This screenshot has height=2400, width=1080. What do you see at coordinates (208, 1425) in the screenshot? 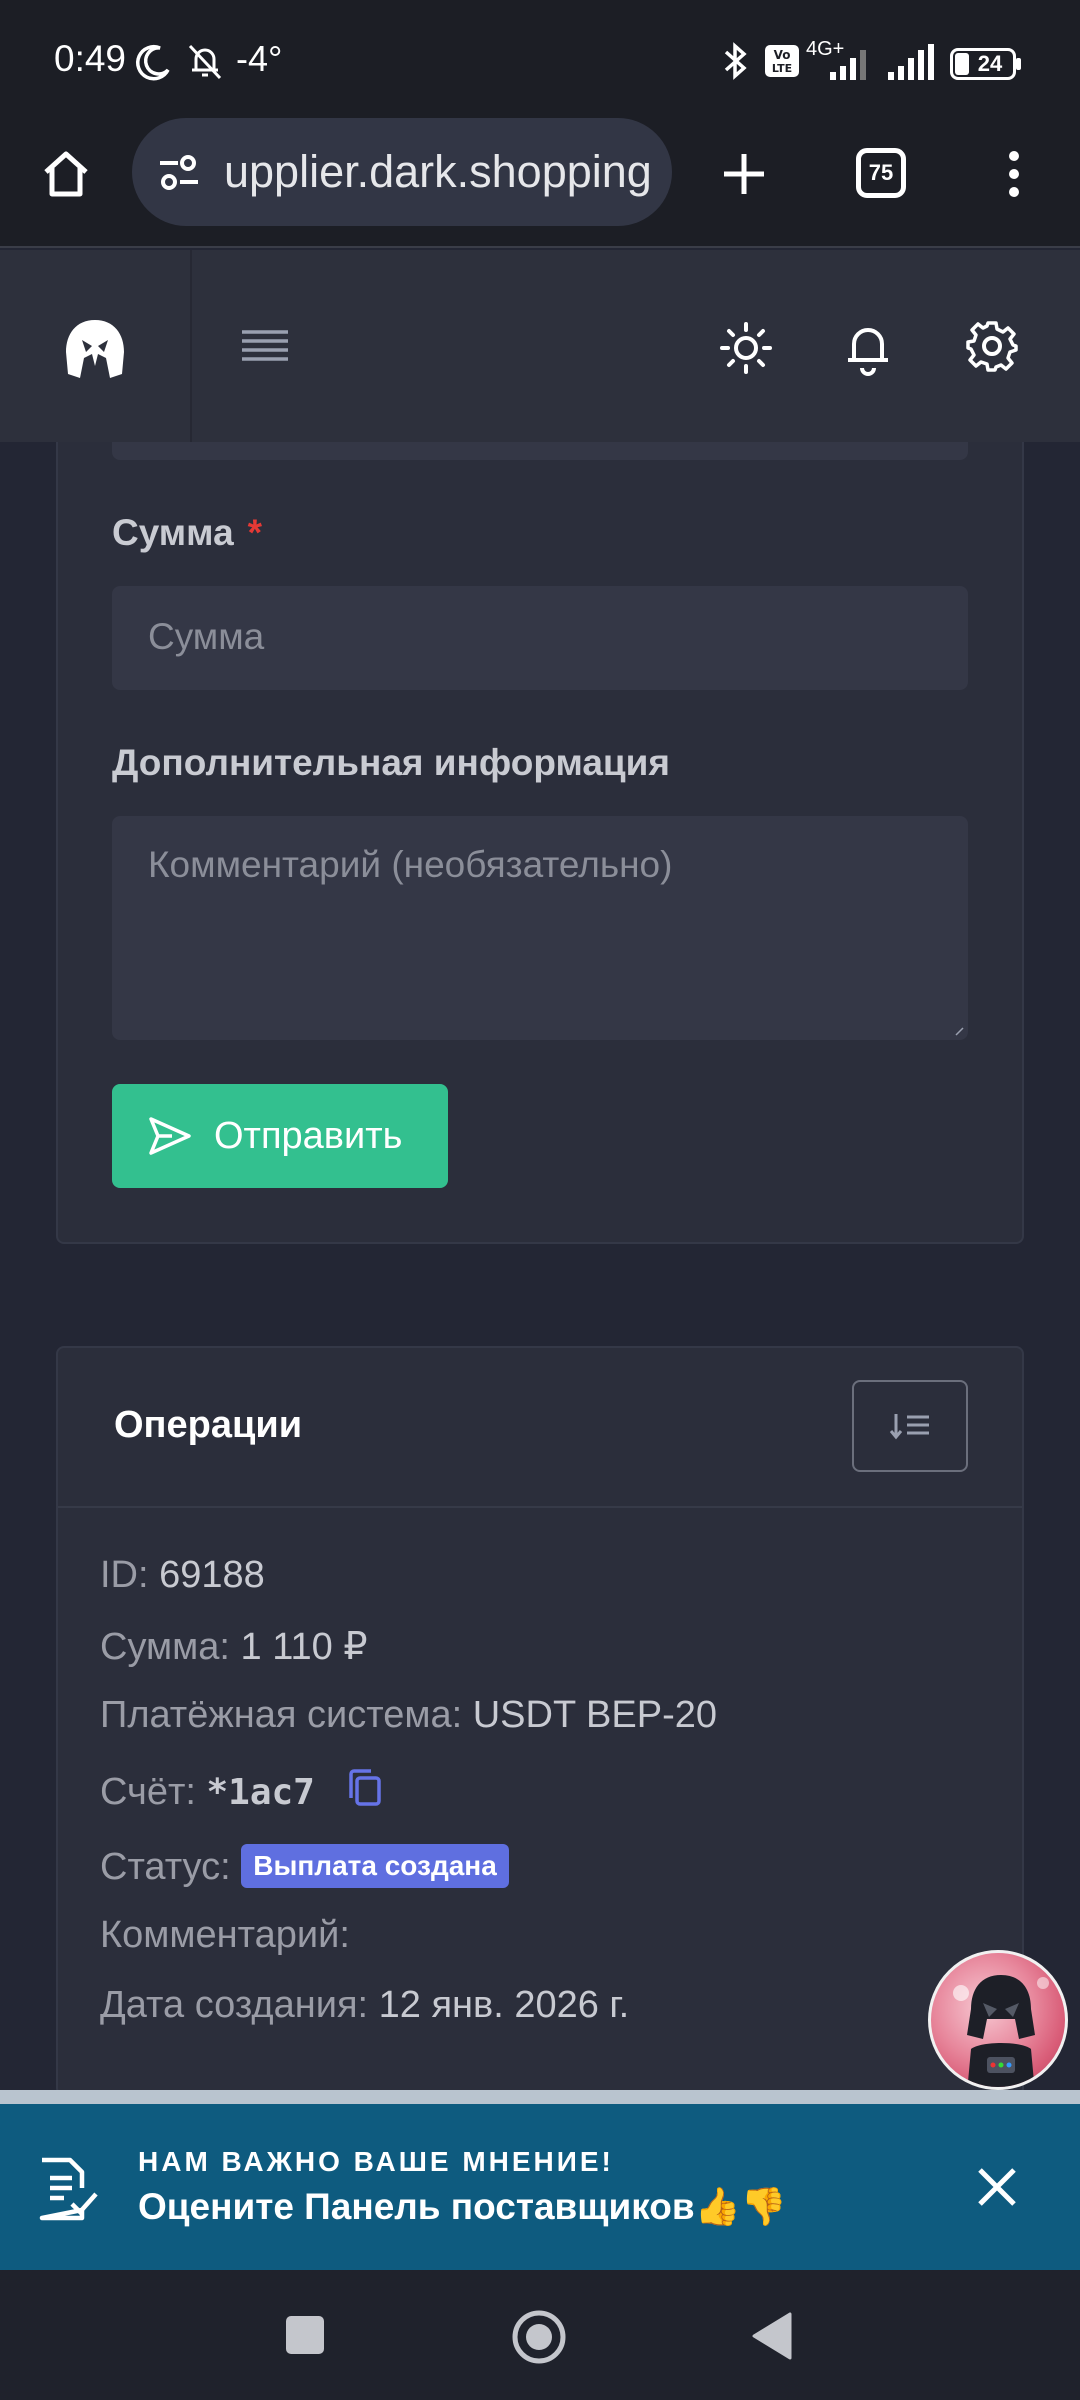
I see `operations-title: Операции` at bounding box center [208, 1425].